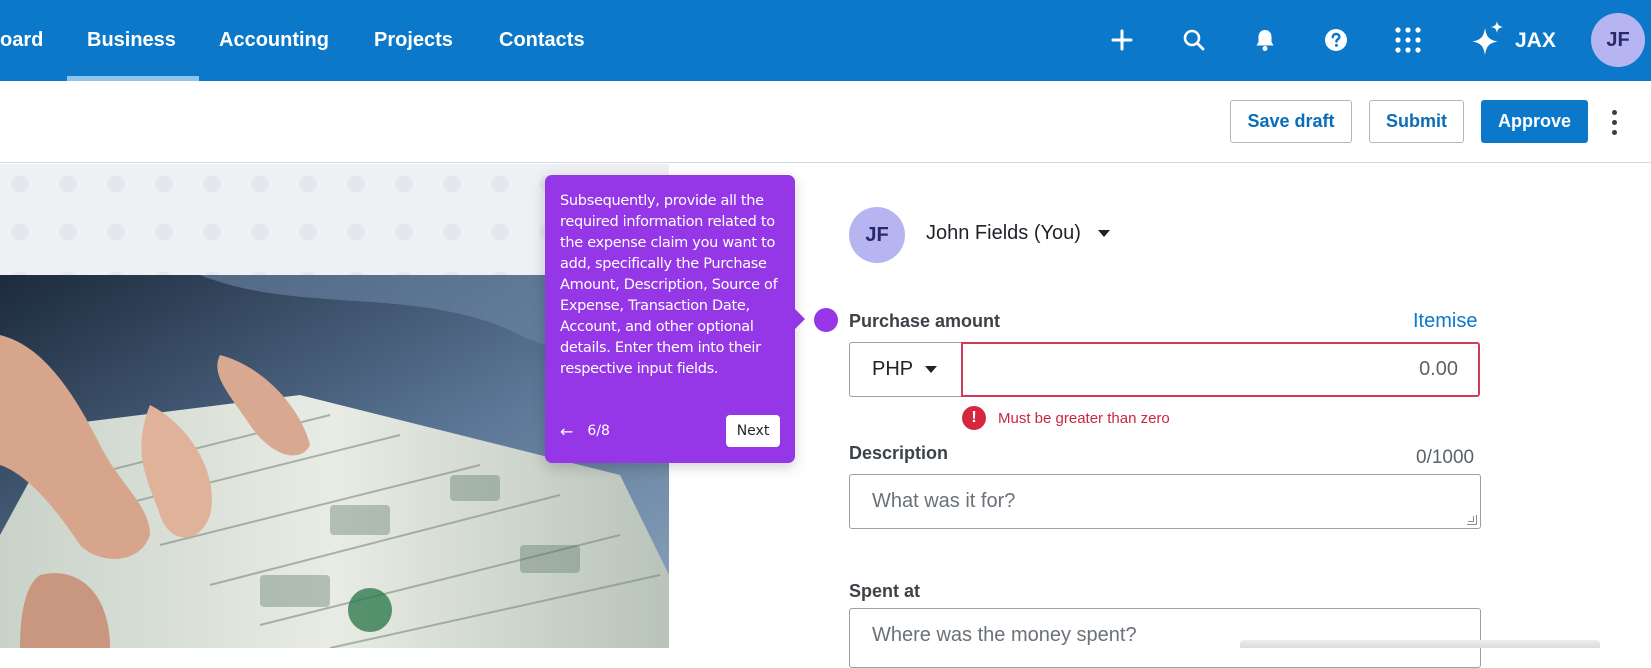 This screenshot has width=1651, height=668. What do you see at coordinates (566, 431) in the screenshot?
I see `back-arrow-icon: ←` at bounding box center [566, 431].